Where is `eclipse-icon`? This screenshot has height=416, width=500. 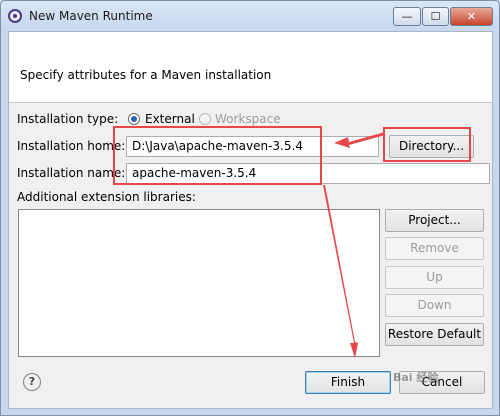
eclipse-icon is located at coordinates (15, 16).